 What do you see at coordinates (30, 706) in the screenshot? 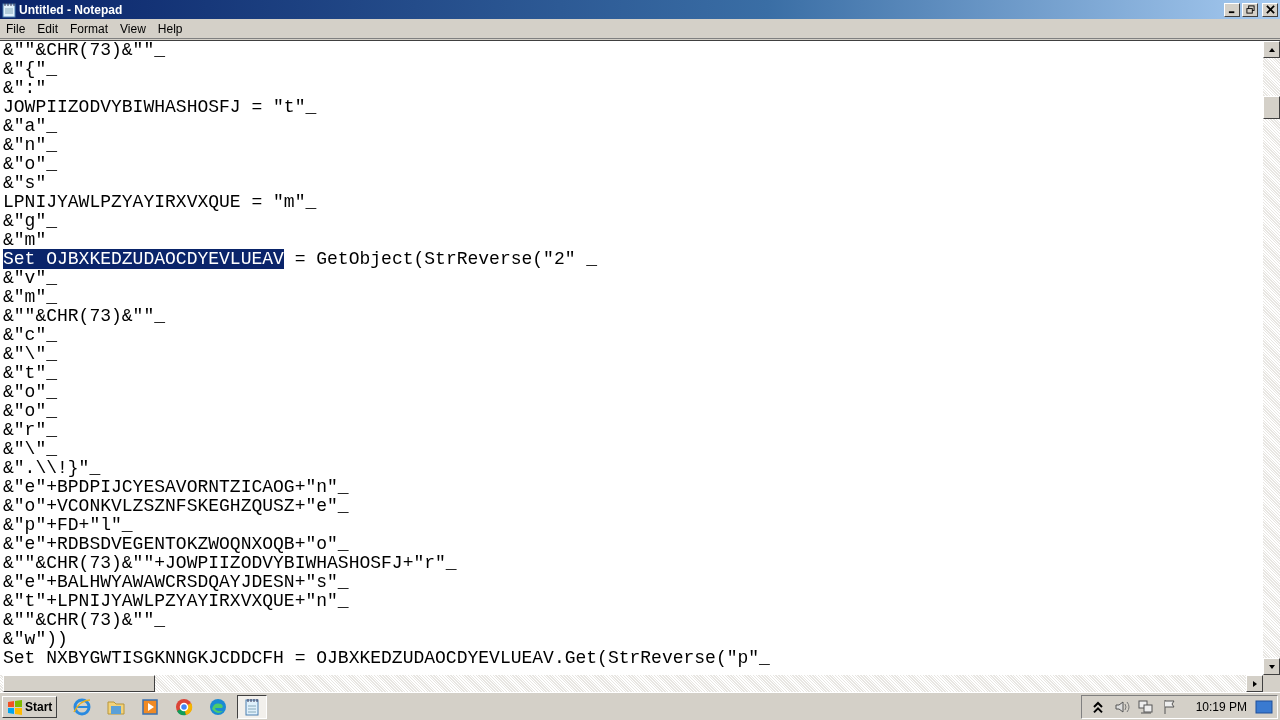
I see `start-button: Start` at bounding box center [30, 706].